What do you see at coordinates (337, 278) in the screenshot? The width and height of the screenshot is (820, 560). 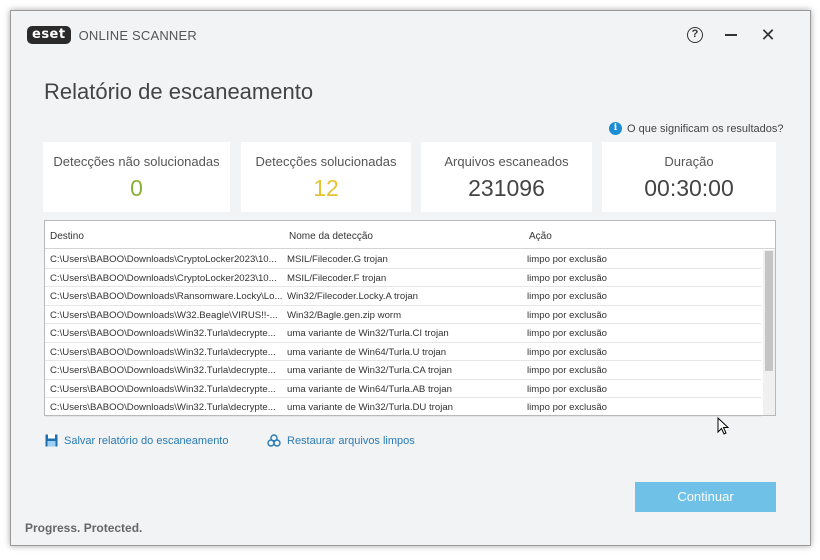 I see `cell-detection: MSIL/Filecoder.F trojan` at bounding box center [337, 278].